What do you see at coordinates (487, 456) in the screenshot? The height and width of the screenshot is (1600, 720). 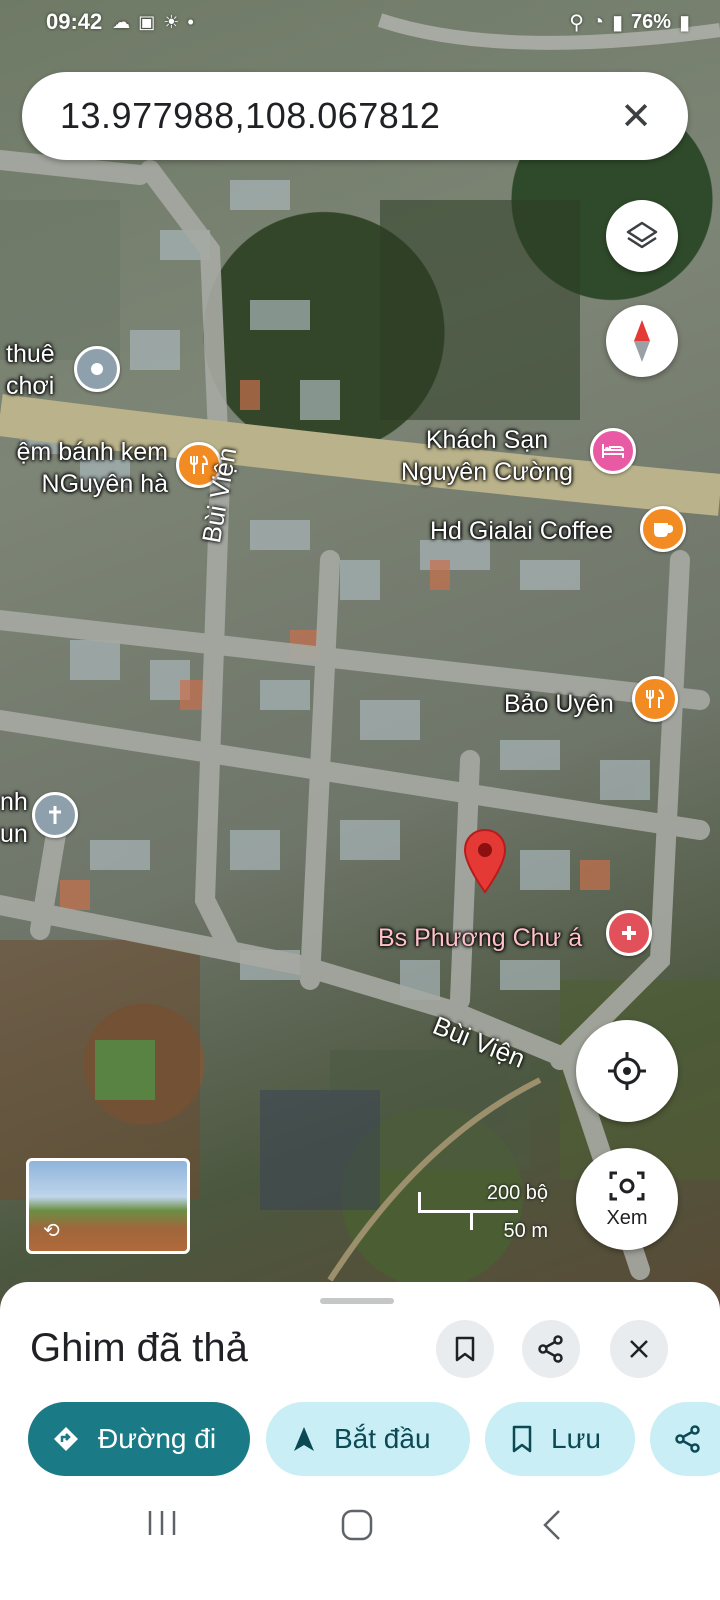 I see `hotel-label: Khách Sạn Nguyên Cường` at bounding box center [487, 456].